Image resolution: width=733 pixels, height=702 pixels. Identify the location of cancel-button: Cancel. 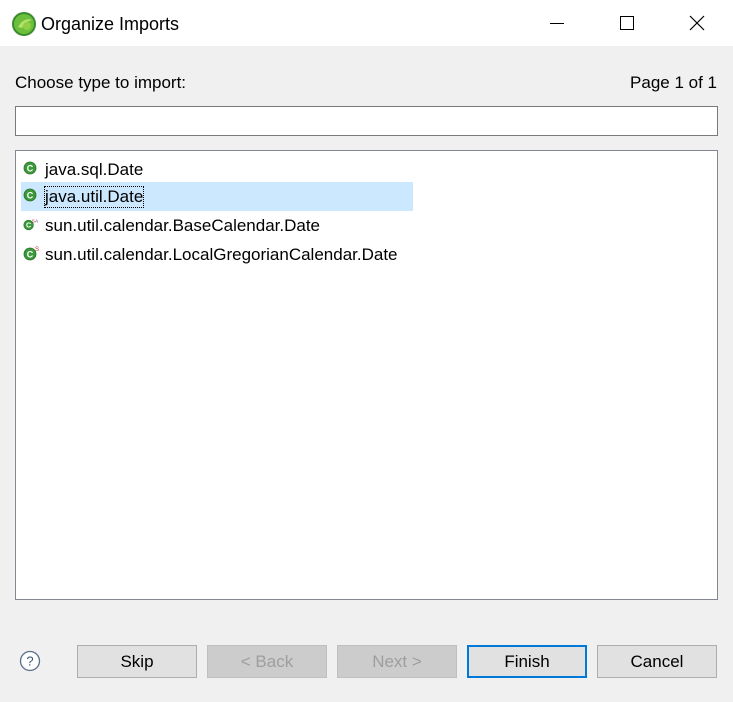
(657, 661).